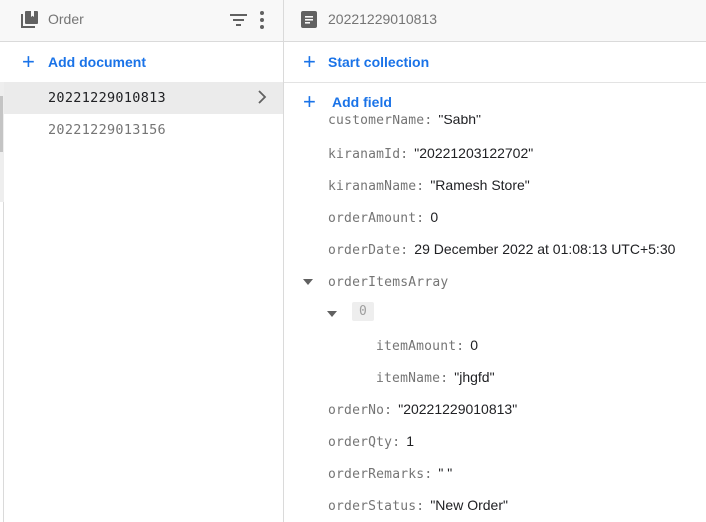  What do you see at coordinates (238, 19) in the screenshot?
I see `filter-icon` at bounding box center [238, 19].